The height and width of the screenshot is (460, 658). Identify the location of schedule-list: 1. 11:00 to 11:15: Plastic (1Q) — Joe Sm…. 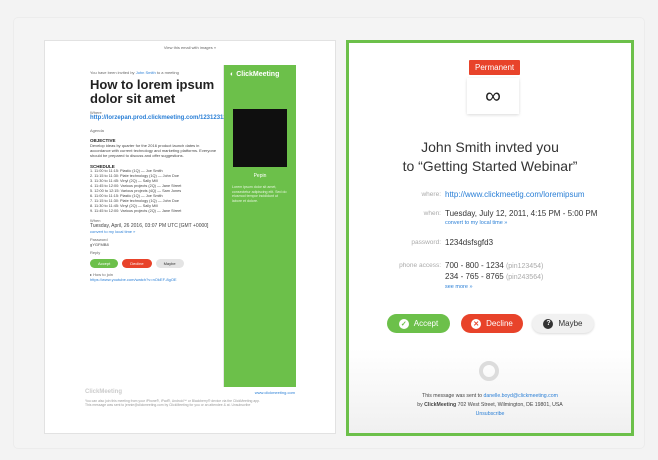
(153, 191).